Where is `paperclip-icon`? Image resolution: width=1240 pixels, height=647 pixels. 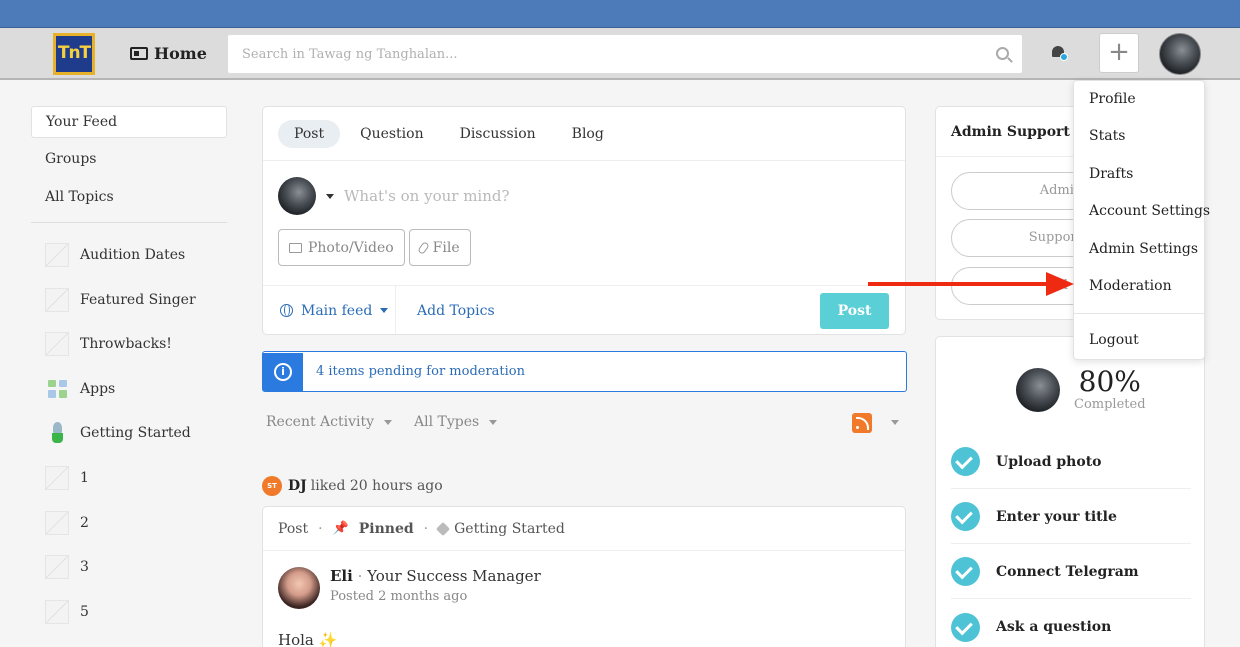
paperclip-icon is located at coordinates (423, 247).